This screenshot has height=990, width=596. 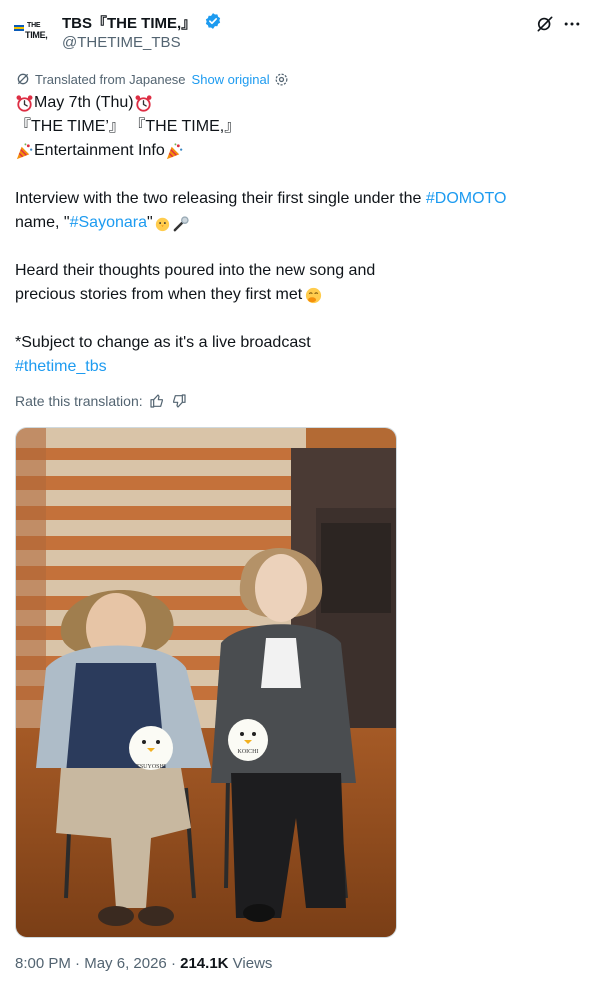 What do you see at coordinates (42, 222) in the screenshot?
I see `tweet-text-segment: name, "` at bounding box center [42, 222].